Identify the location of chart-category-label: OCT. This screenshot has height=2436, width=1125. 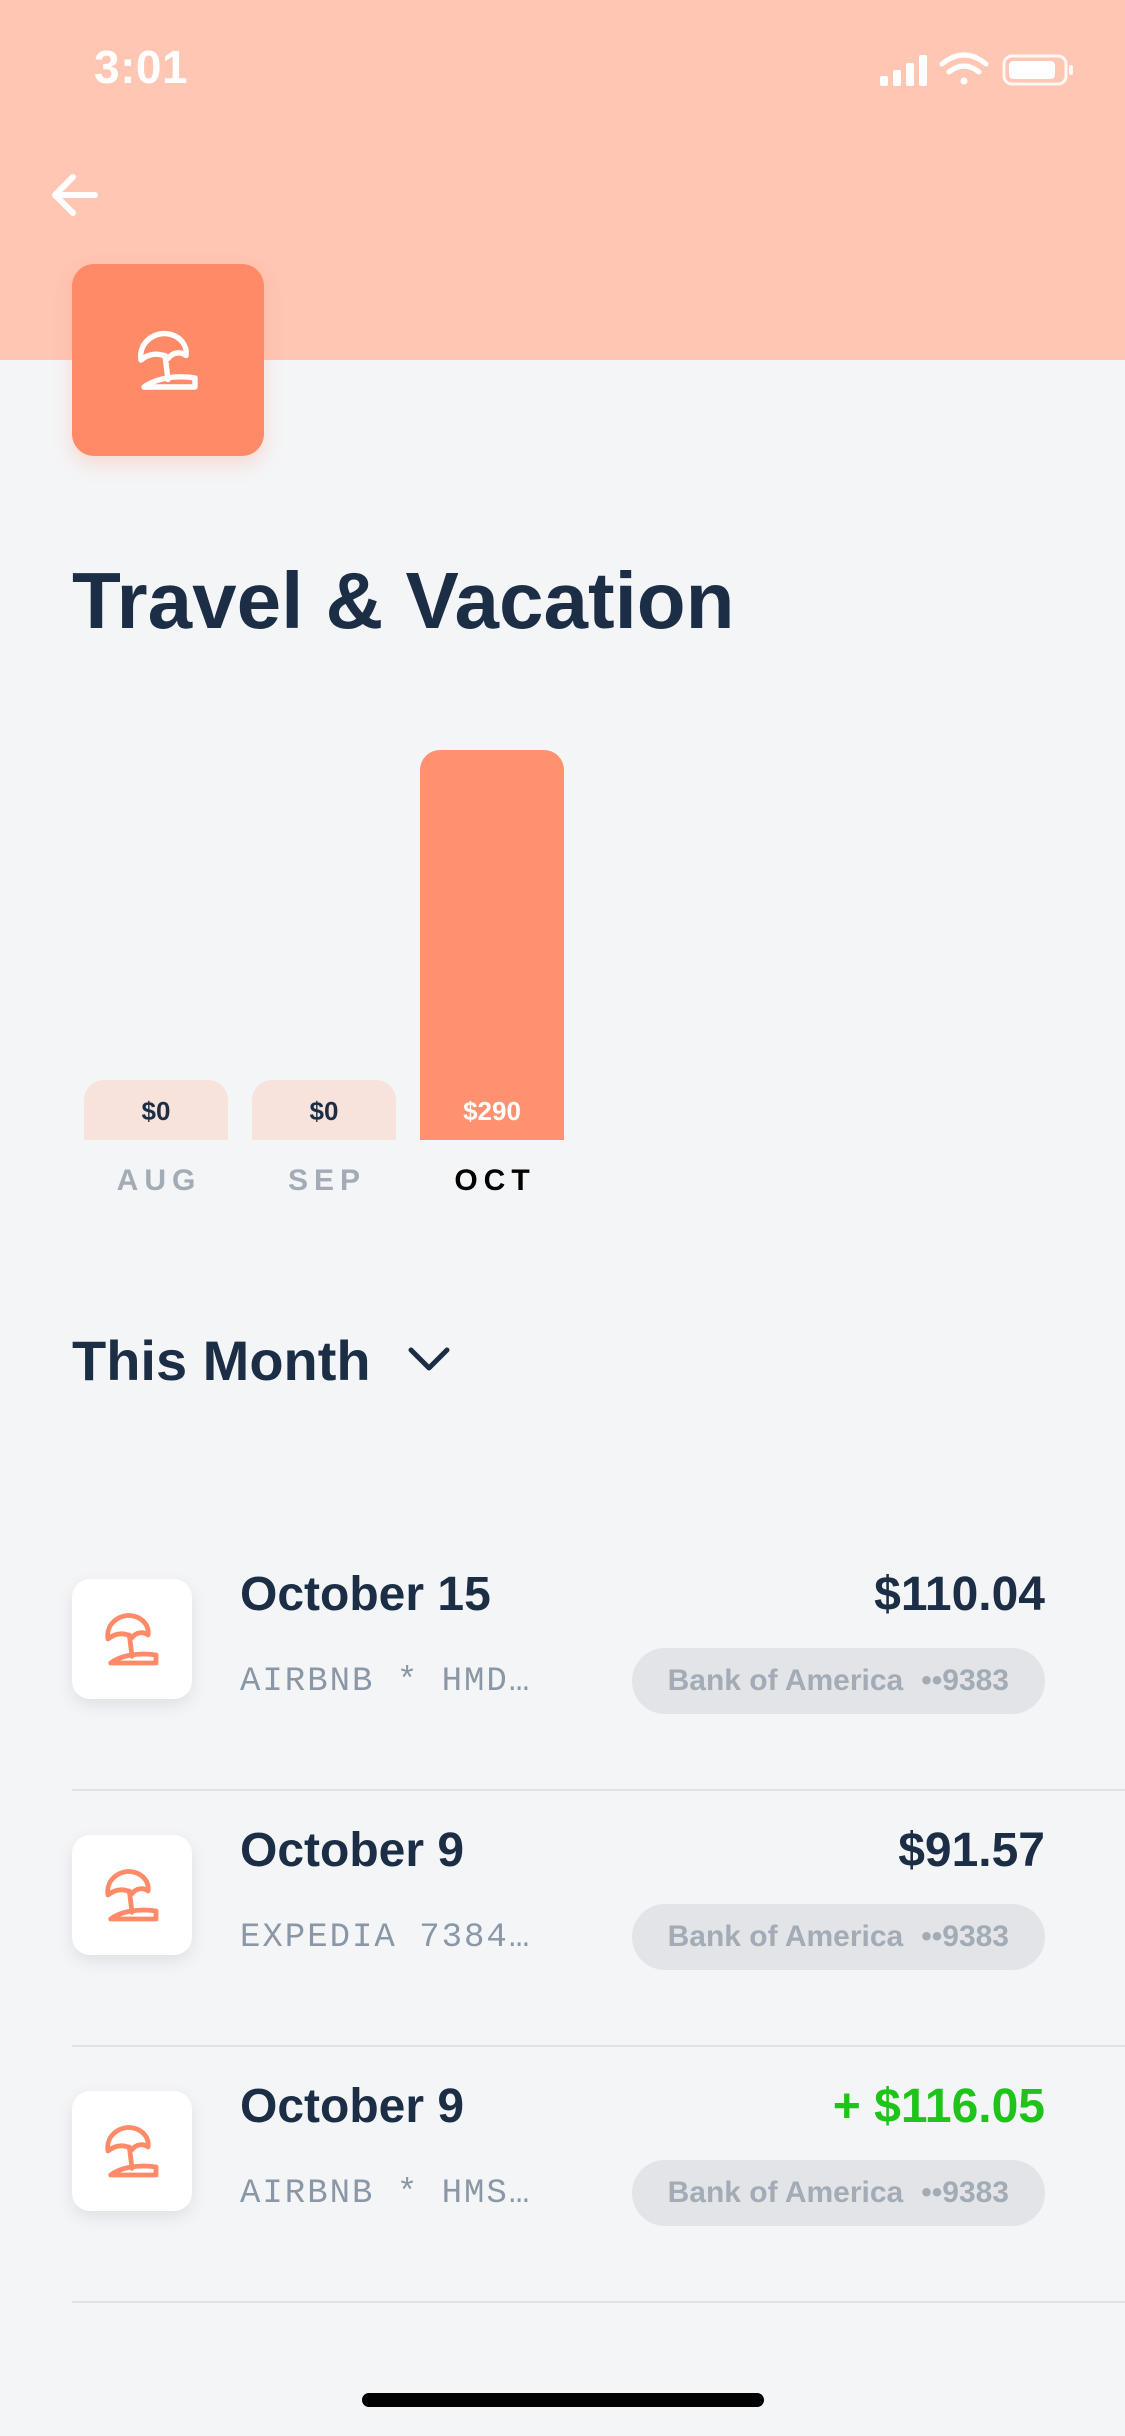
(495, 1180).